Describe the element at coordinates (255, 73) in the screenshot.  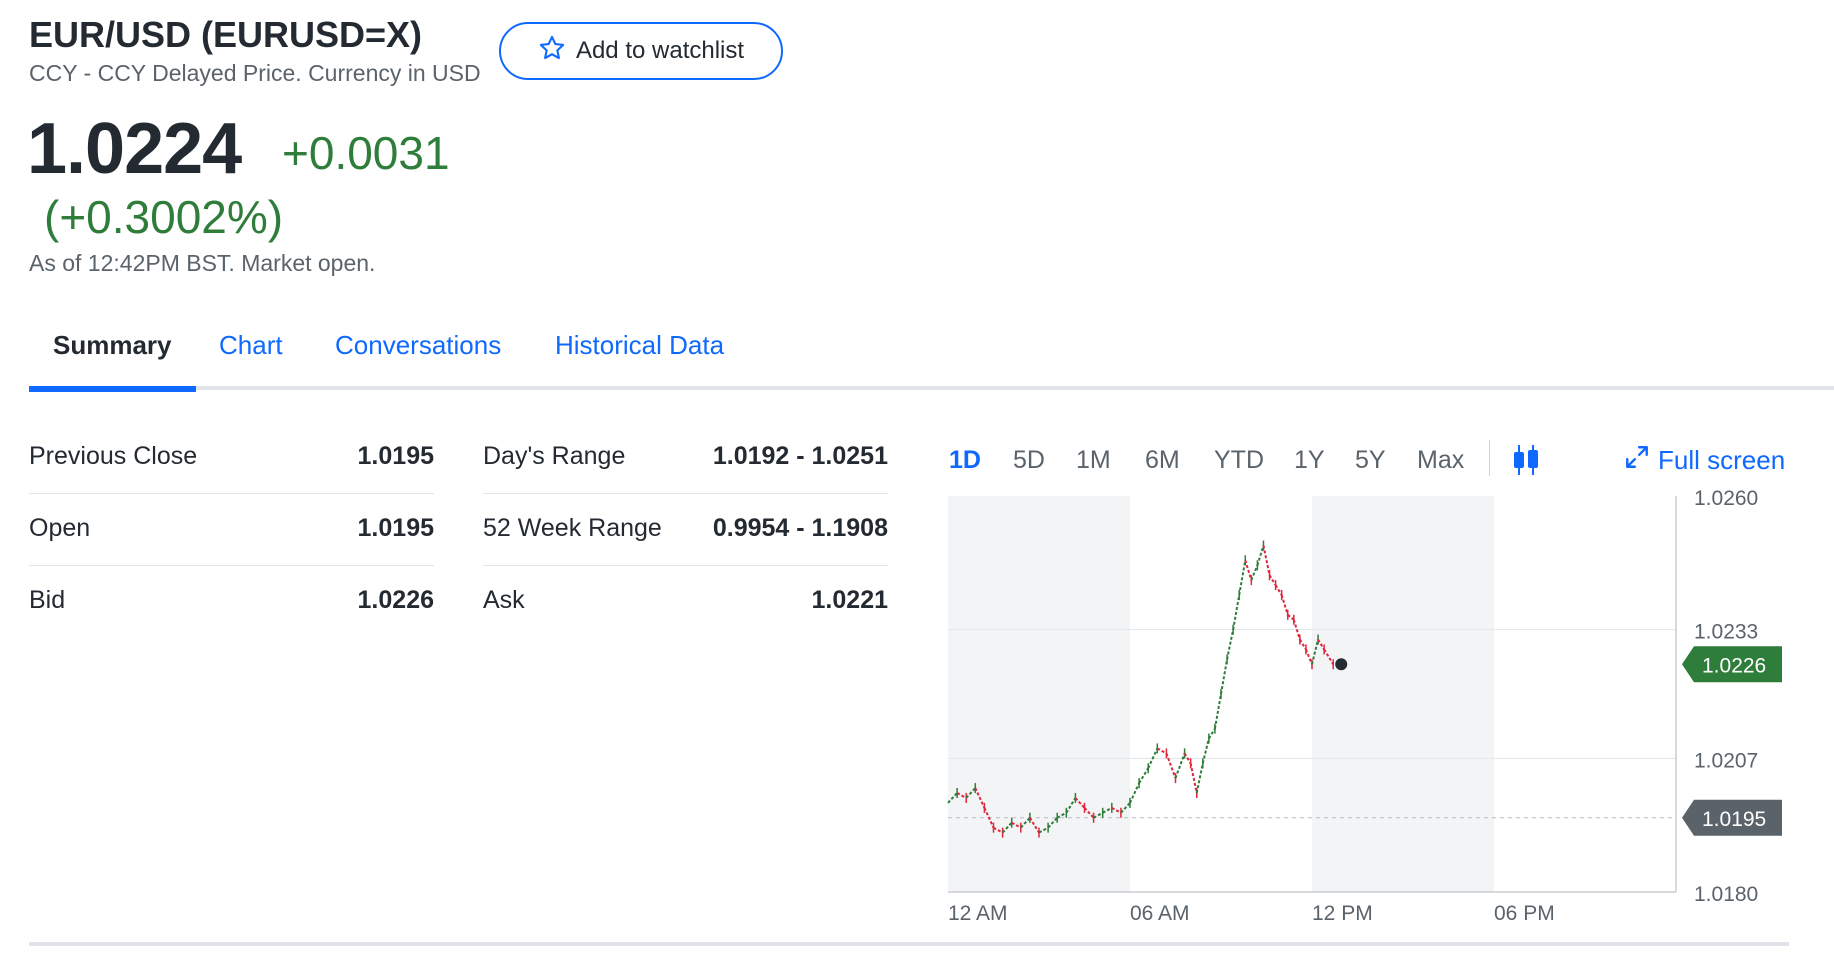
I see `quote-subtitle: CCY - CCY Delayed Price. Currency in USD` at that location.